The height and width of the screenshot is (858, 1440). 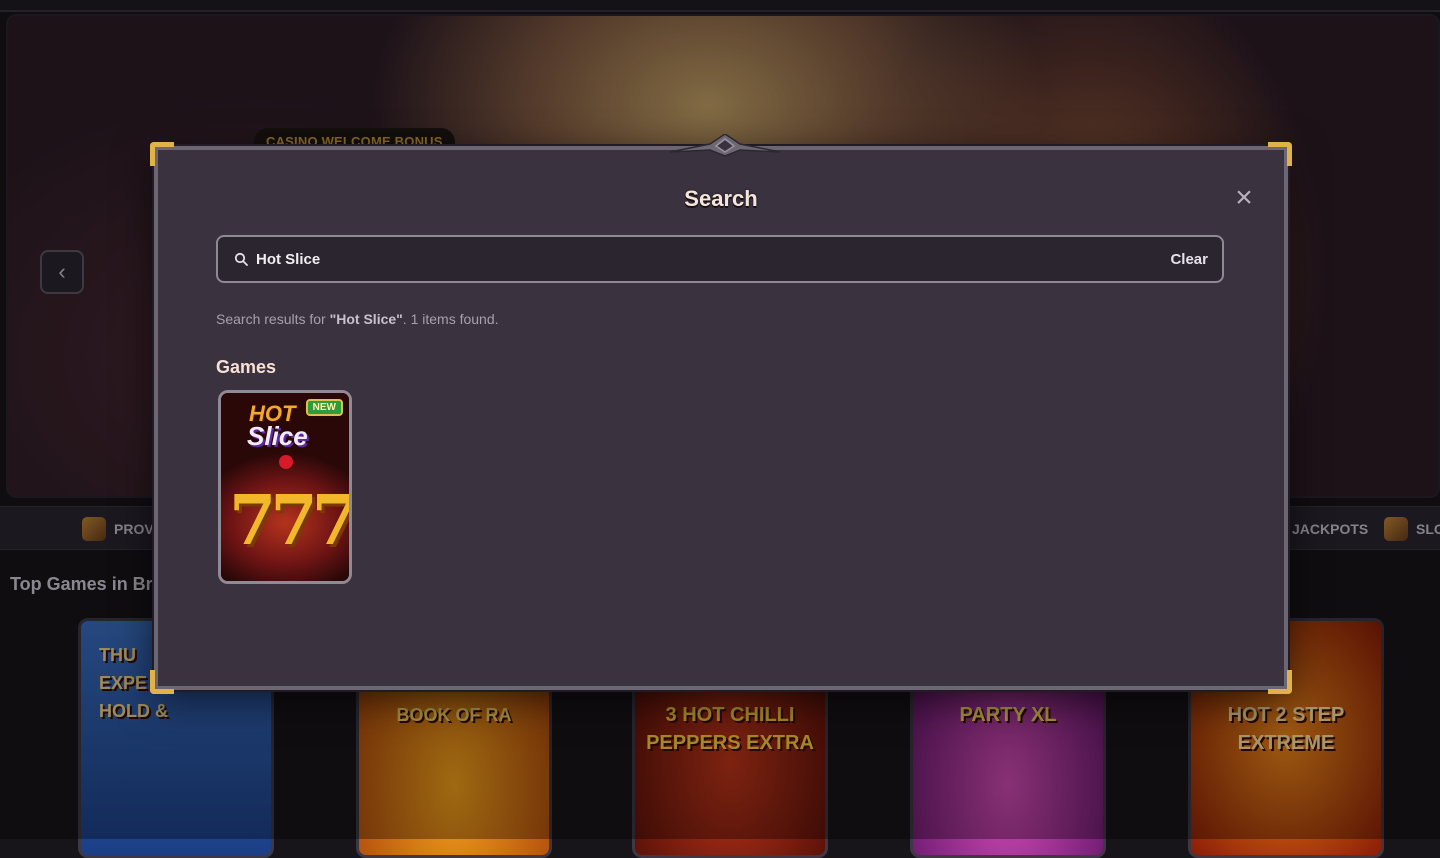 I want to click on modal-title: Search, so click(x=721, y=198).